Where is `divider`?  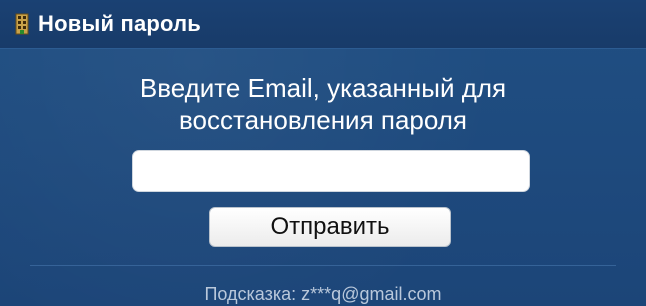
divider is located at coordinates (323, 265).